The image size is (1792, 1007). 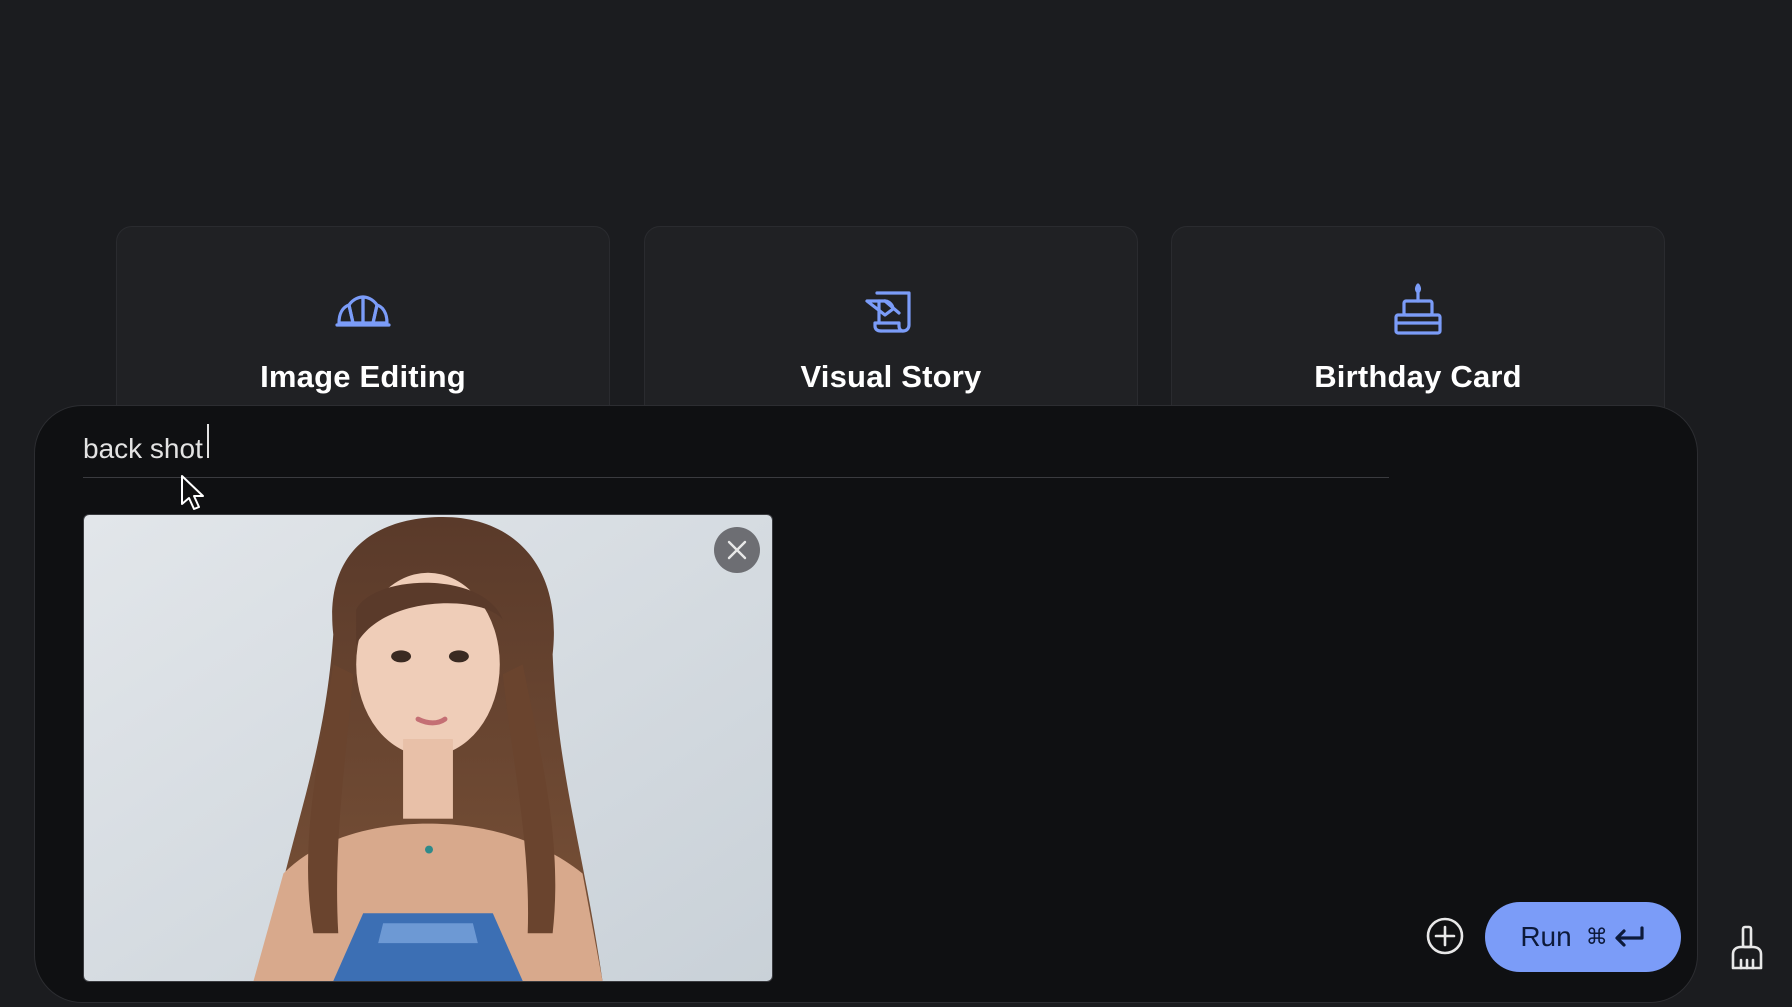 I want to click on clear-button, so click(x=1747, y=948).